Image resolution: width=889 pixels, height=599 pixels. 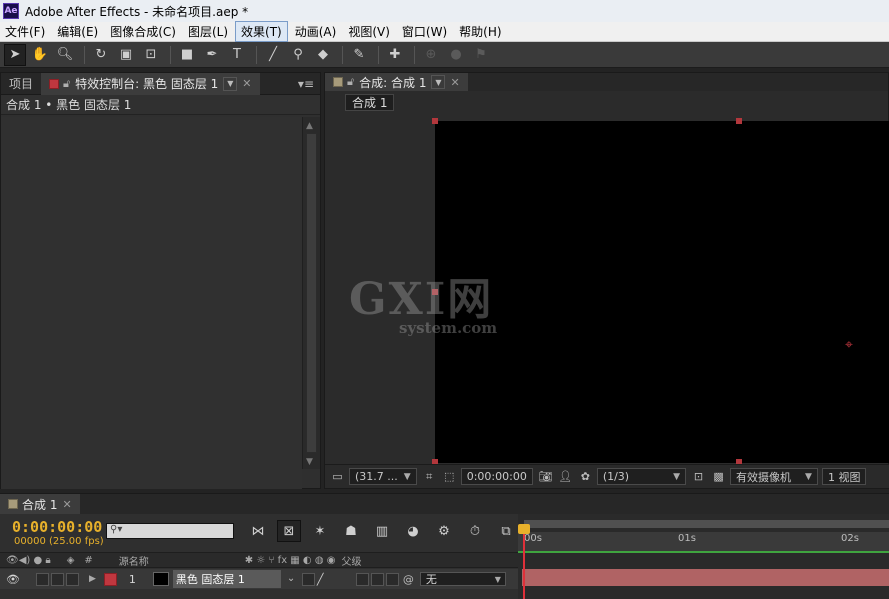 What do you see at coordinates (298, 55) in the screenshot?
I see `clone-stamp-tool-icon: ⚲` at bounding box center [298, 55].